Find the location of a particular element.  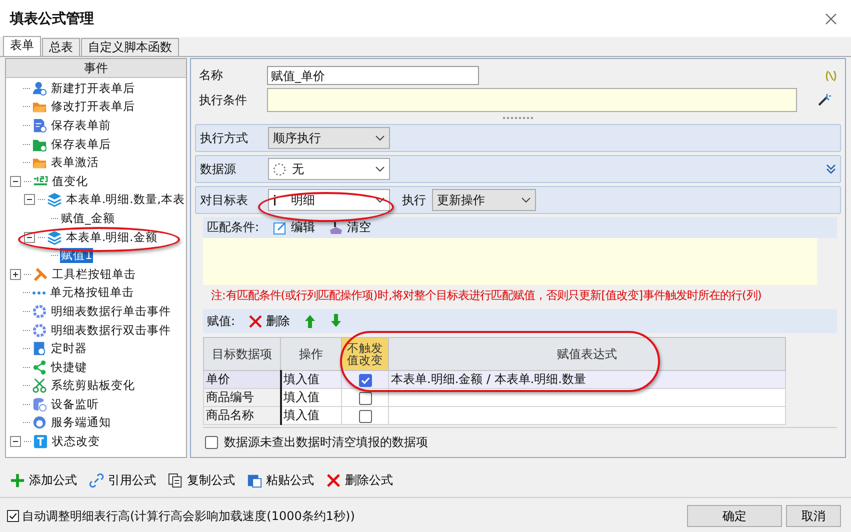

delete-button: 删除 is located at coordinates (269, 321).